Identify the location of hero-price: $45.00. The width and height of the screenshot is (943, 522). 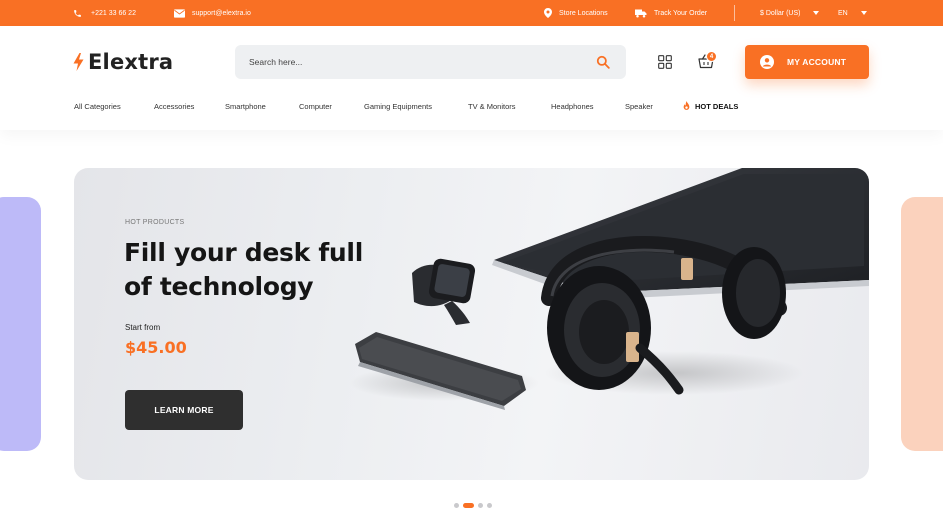
(156, 347).